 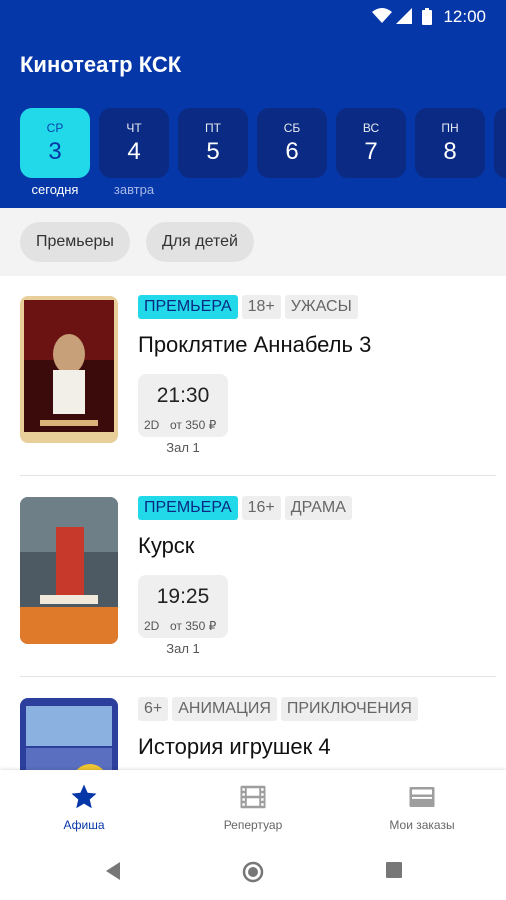 I want to click on movie-title: История игрушек 4, so click(x=234, y=747).